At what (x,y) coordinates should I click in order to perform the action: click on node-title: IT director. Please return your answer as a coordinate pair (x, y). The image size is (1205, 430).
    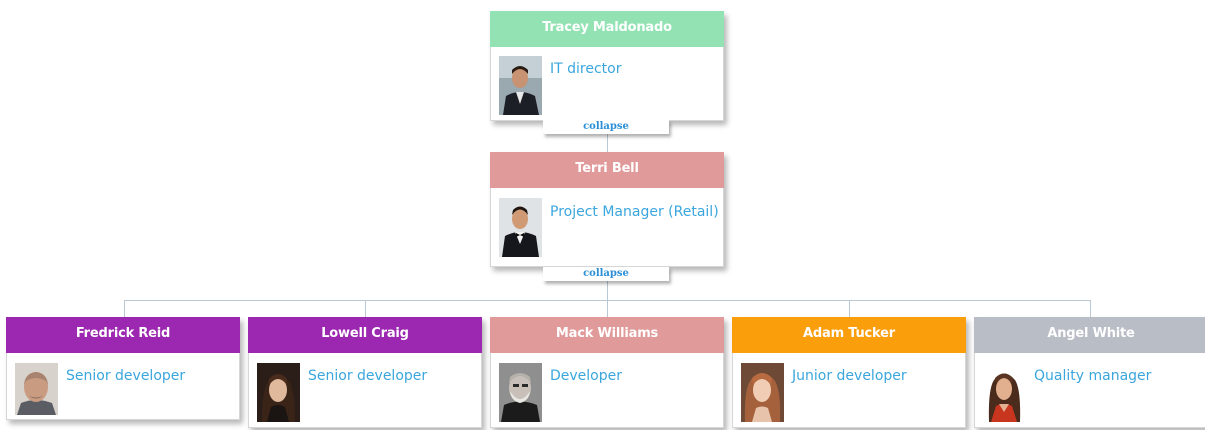
    Looking at the image, I should click on (586, 69).